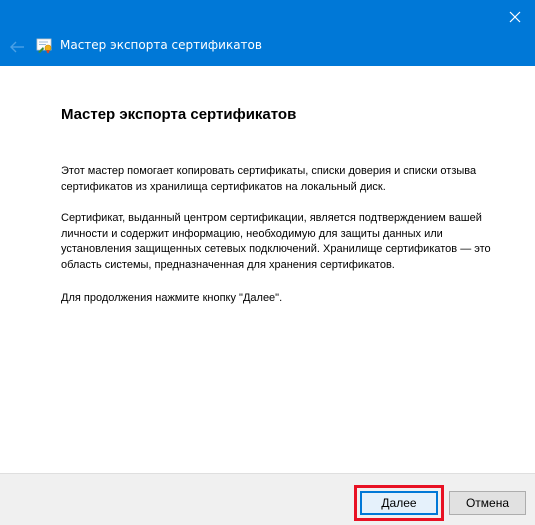  Describe the element at coordinates (399, 503) in the screenshot. I see `next-button: Далее` at that location.